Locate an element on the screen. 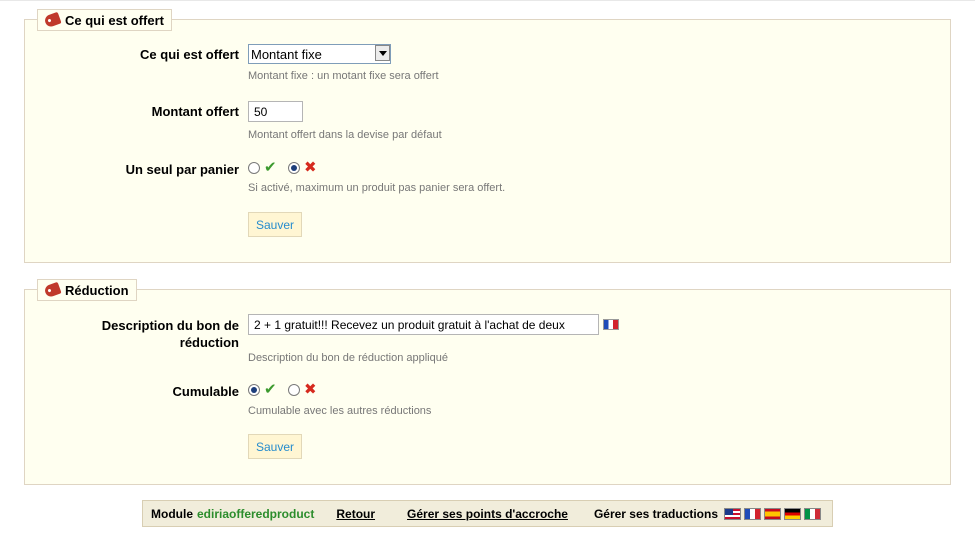 This screenshot has width=975, height=538. cumulative-hint: Cumulable avec les autres réductions is located at coordinates (340, 411).